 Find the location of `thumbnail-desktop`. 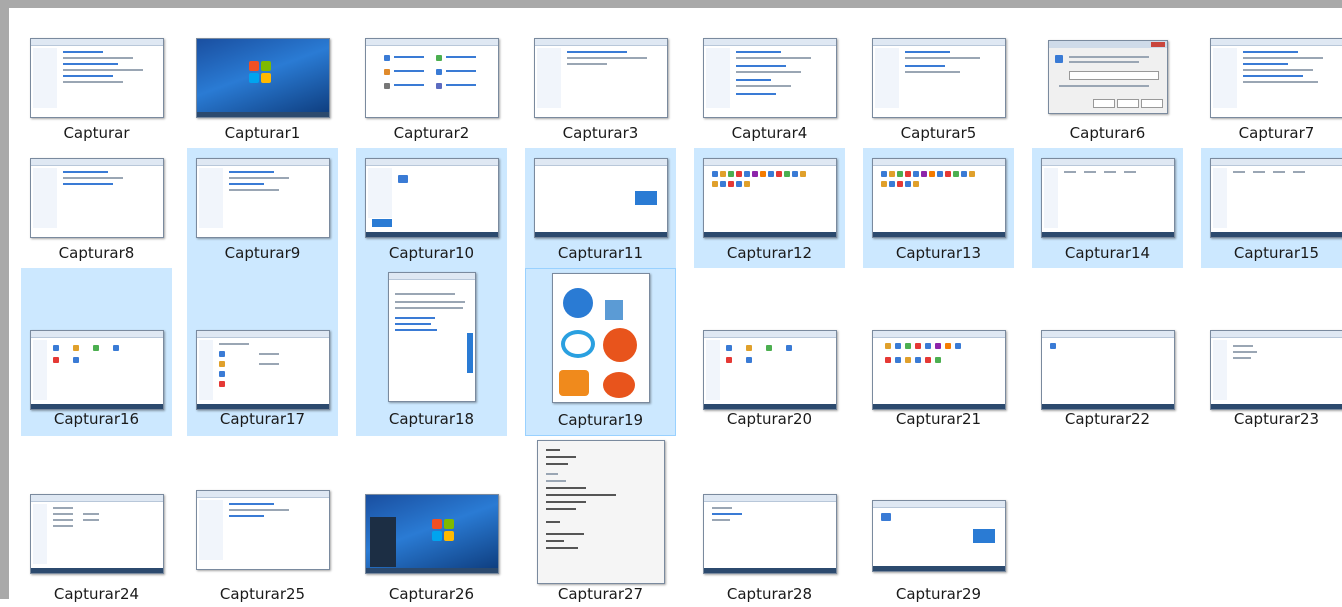

thumbnail-desktop is located at coordinates (263, 78).